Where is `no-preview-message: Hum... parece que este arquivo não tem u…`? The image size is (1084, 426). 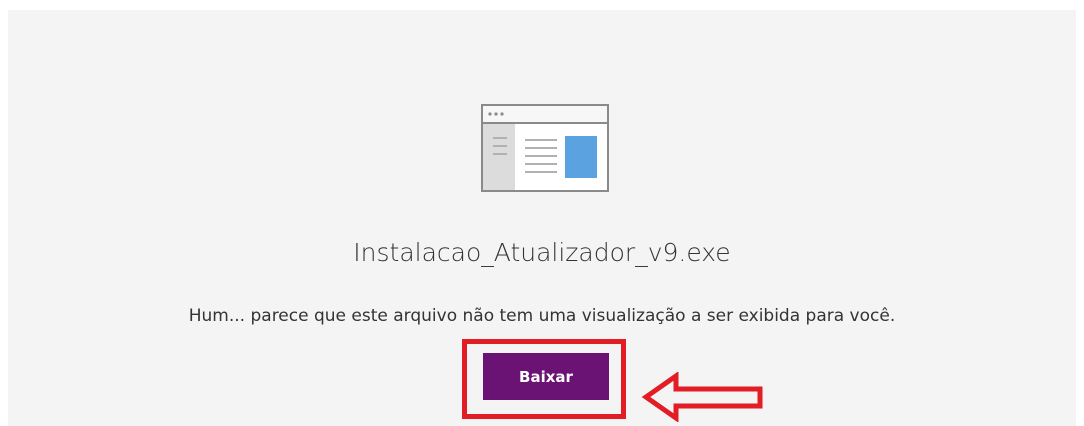 no-preview-message: Hum... parece que este arquivo não tem u… is located at coordinates (542, 316).